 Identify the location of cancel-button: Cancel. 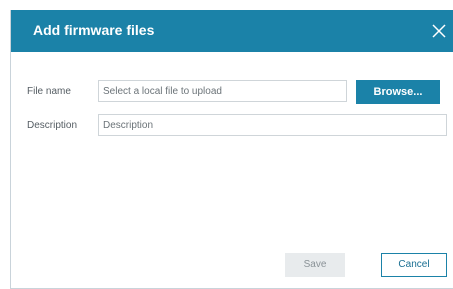
(414, 265).